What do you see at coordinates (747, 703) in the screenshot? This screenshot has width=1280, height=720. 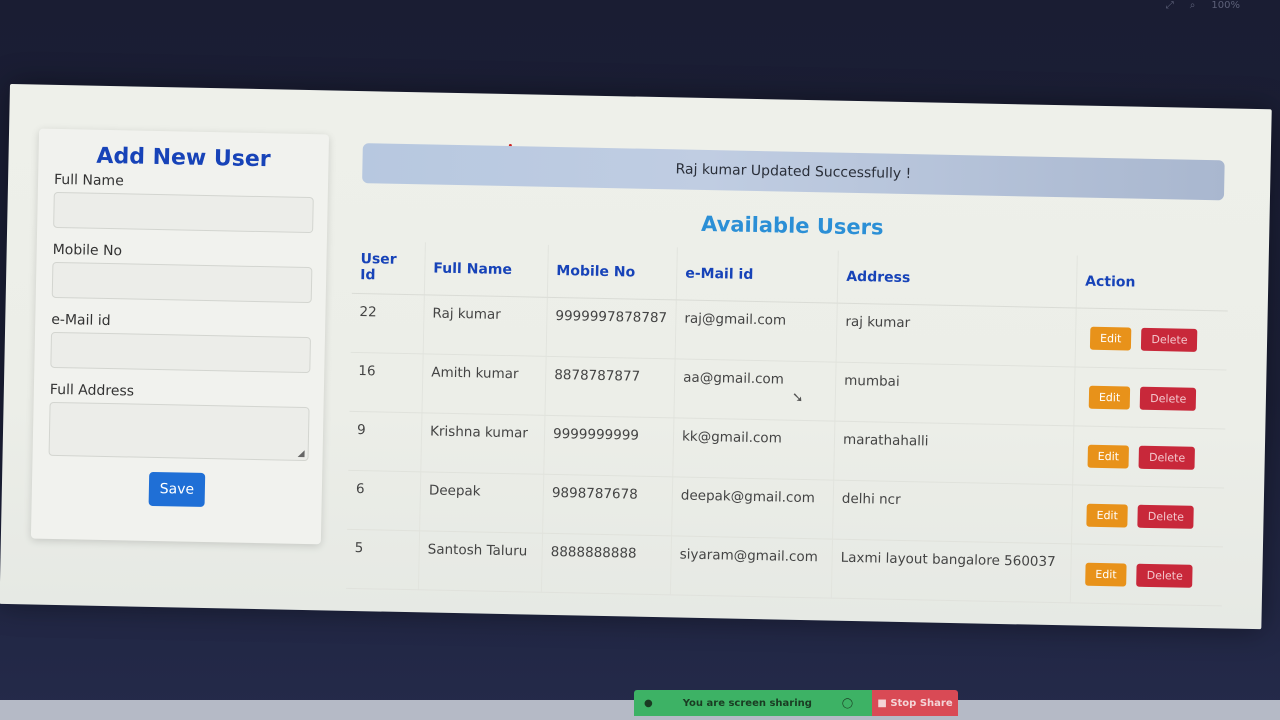 I see `share-status-text: You are screen sharing` at bounding box center [747, 703].